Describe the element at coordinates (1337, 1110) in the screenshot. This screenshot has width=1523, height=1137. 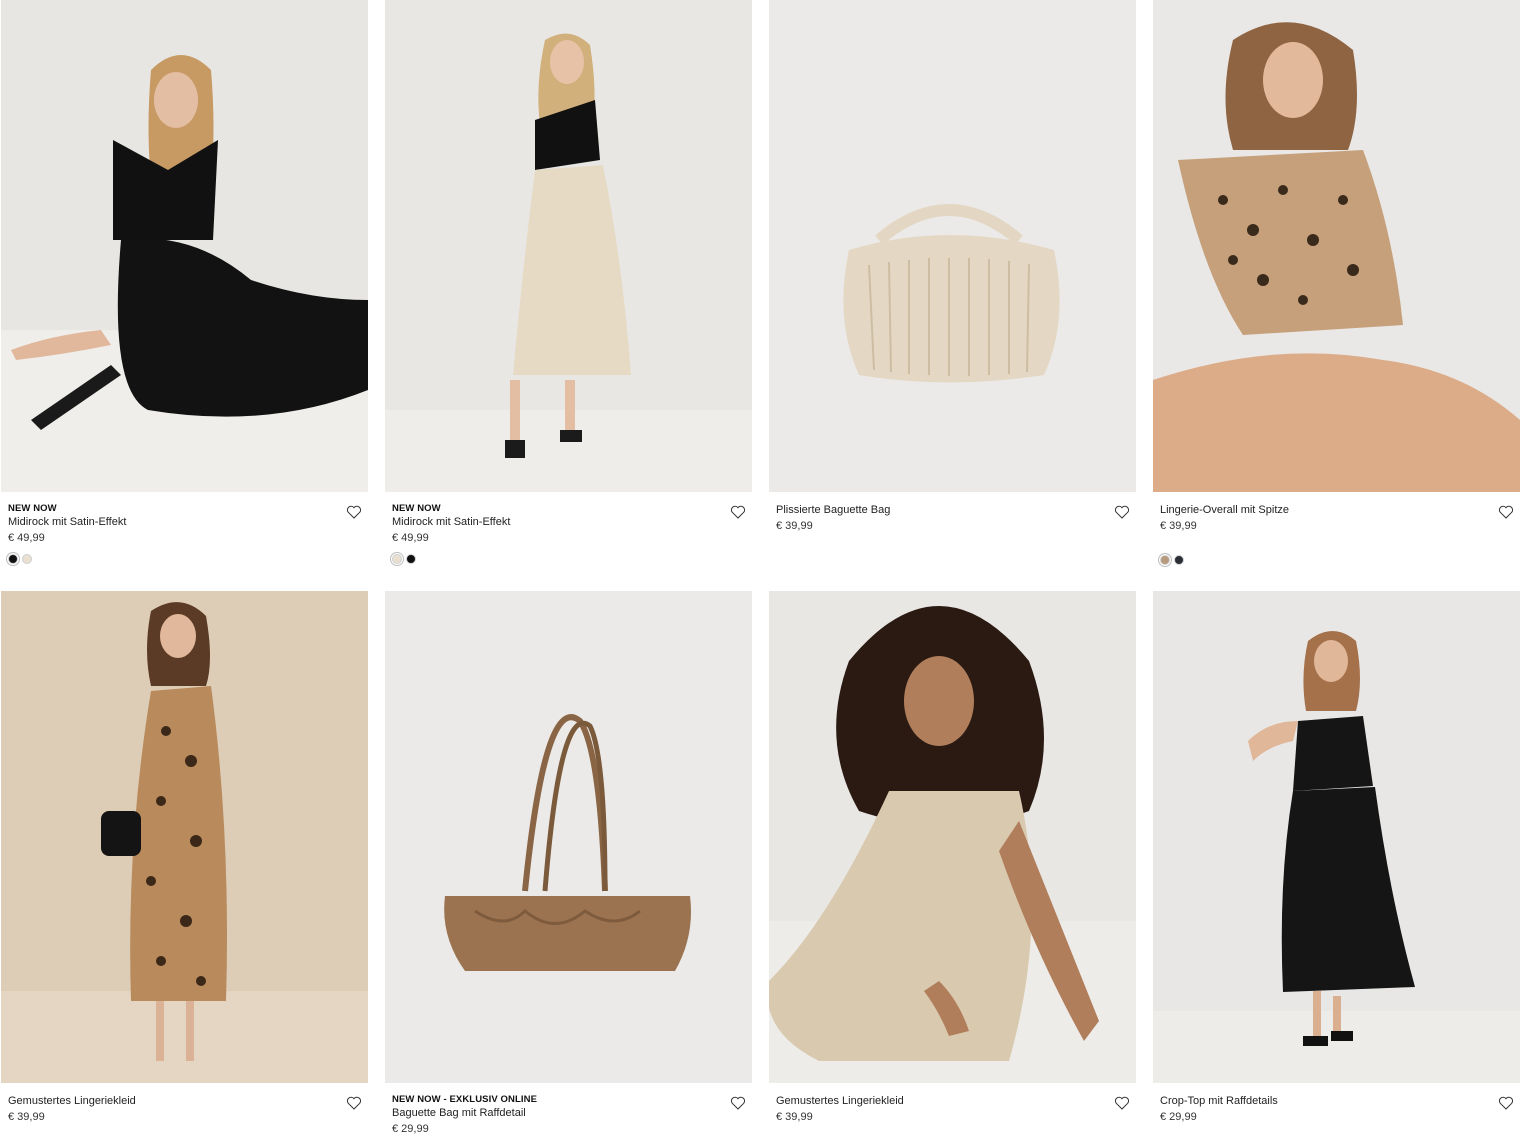
I see `product-info: Crop-Top mit Raffdetails € 29,99` at that location.